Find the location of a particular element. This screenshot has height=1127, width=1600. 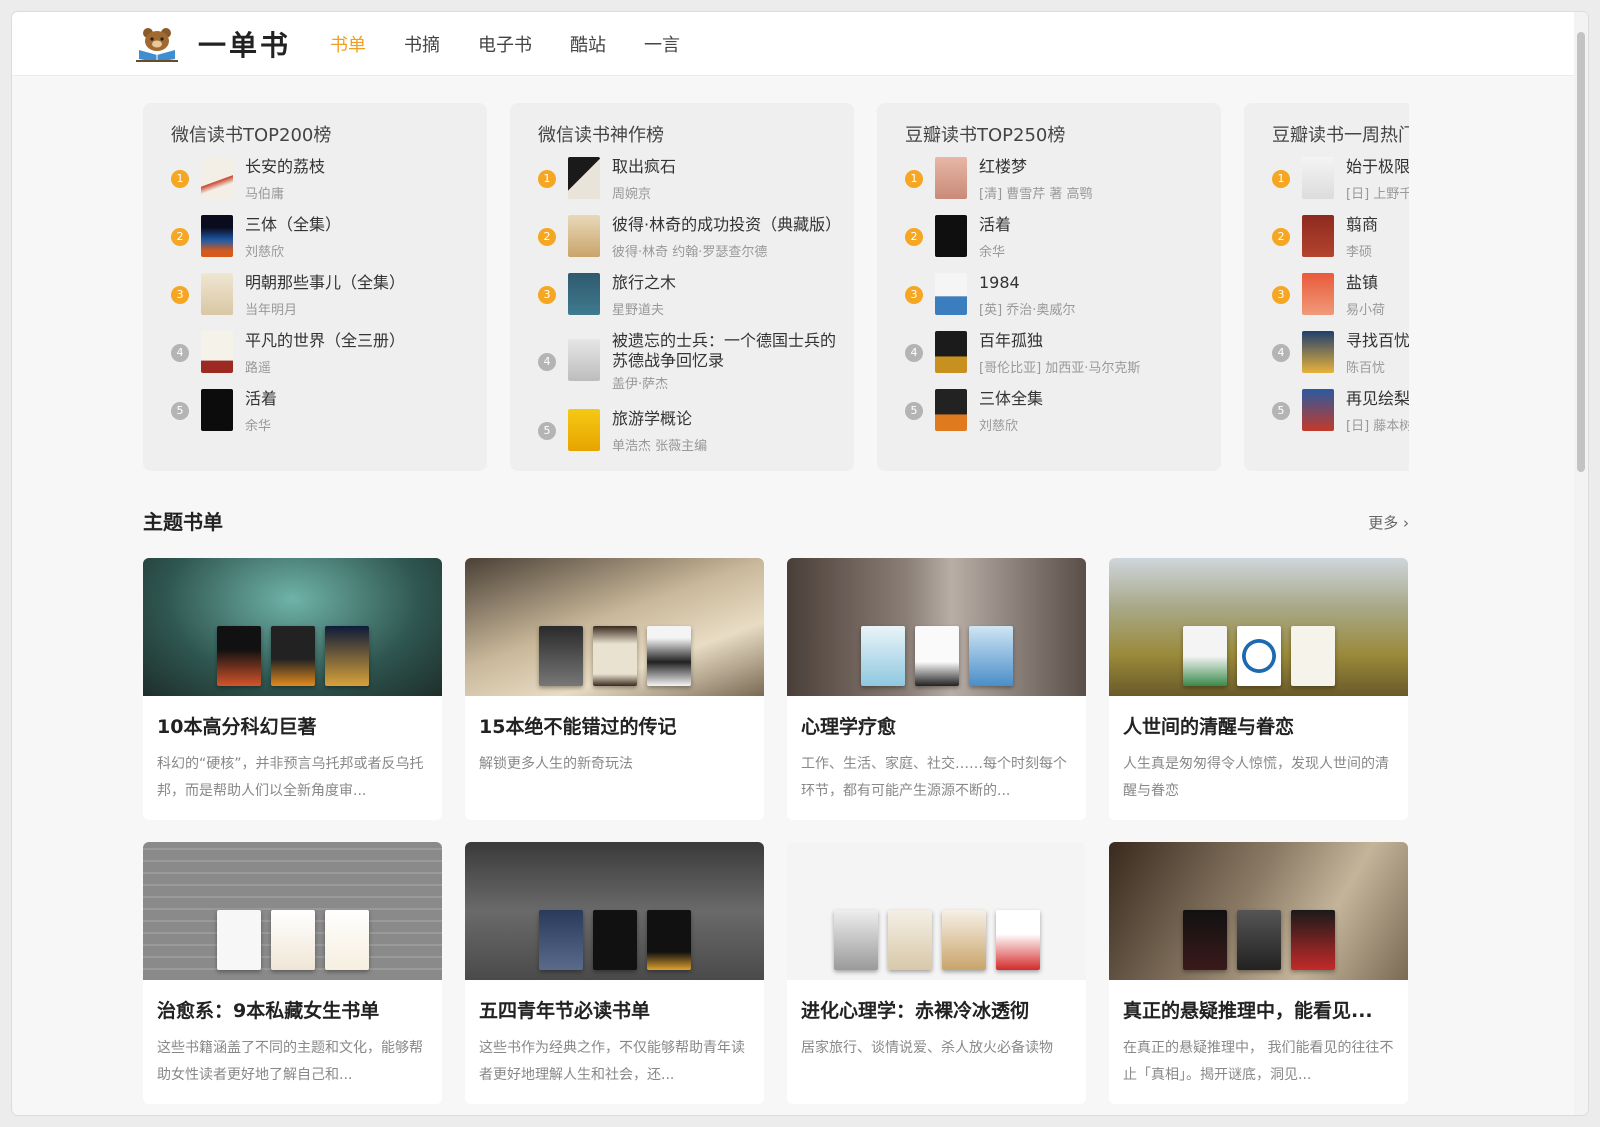

ranking-item: 2 三体（全集） 刘慈欣 is located at coordinates (329, 244).